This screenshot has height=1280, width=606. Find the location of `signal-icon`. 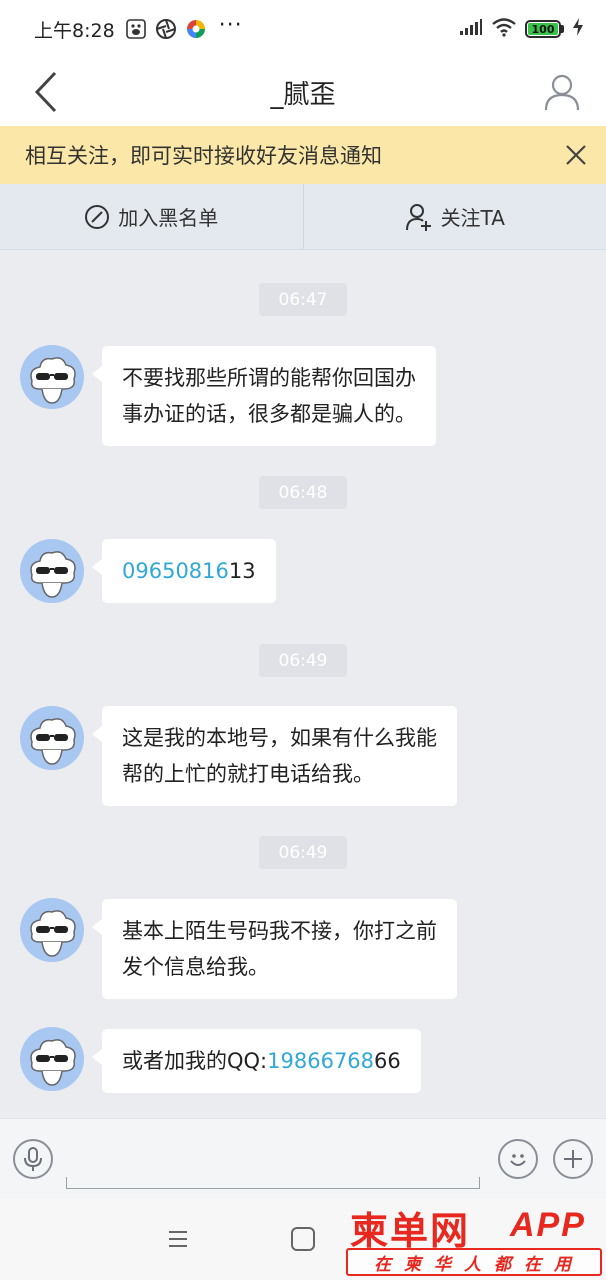

signal-icon is located at coordinates (471, 29).